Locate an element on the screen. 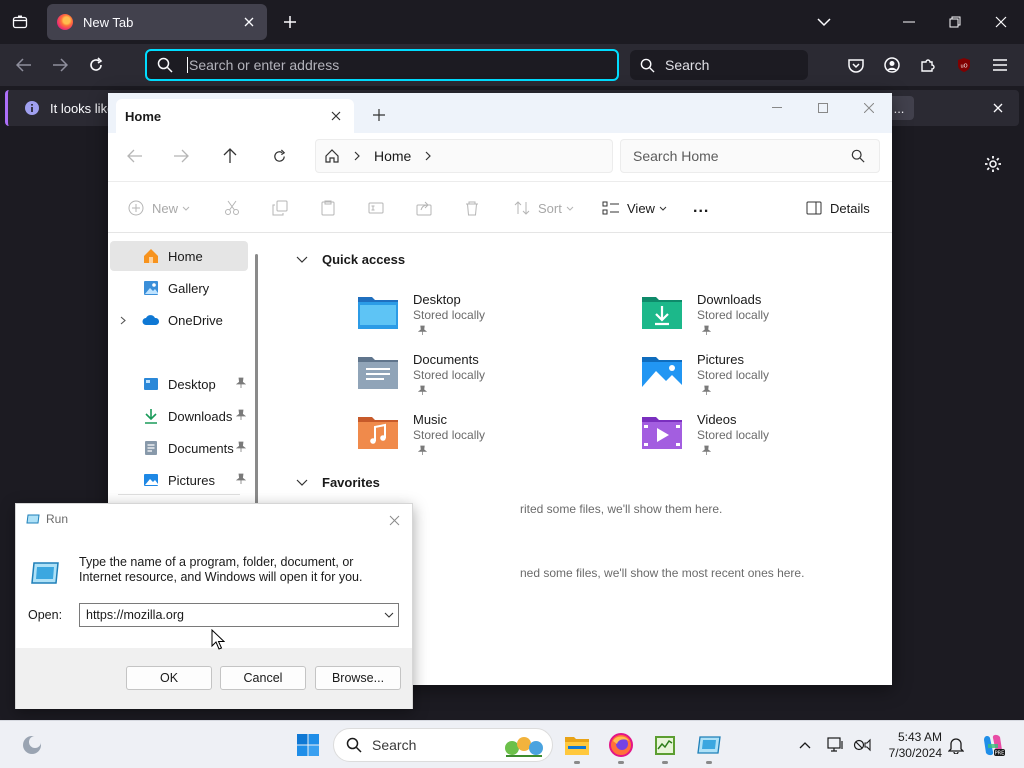 The image size is (1024, 768). explorer-new-tab-button is located at coordinates (379, 115).